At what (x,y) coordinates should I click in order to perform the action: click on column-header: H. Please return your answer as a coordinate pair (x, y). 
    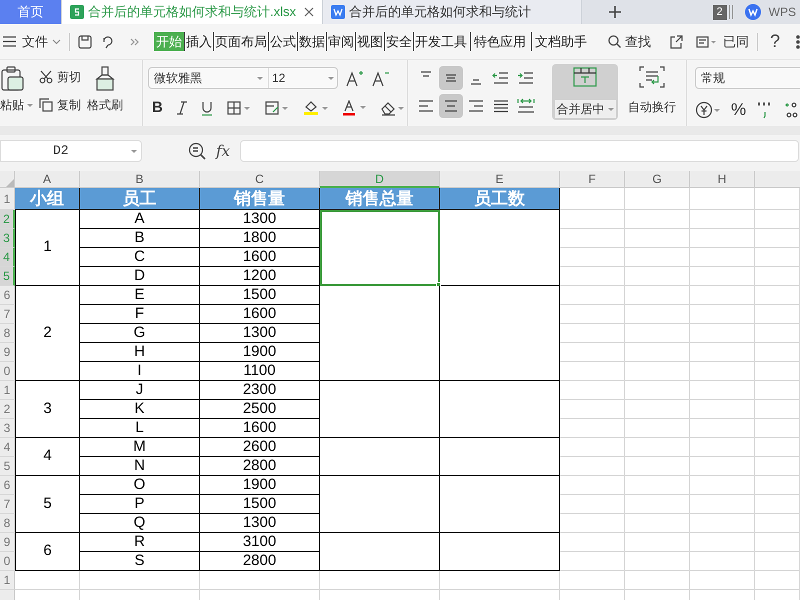
    Looking at the image, I should click on (722, 179).